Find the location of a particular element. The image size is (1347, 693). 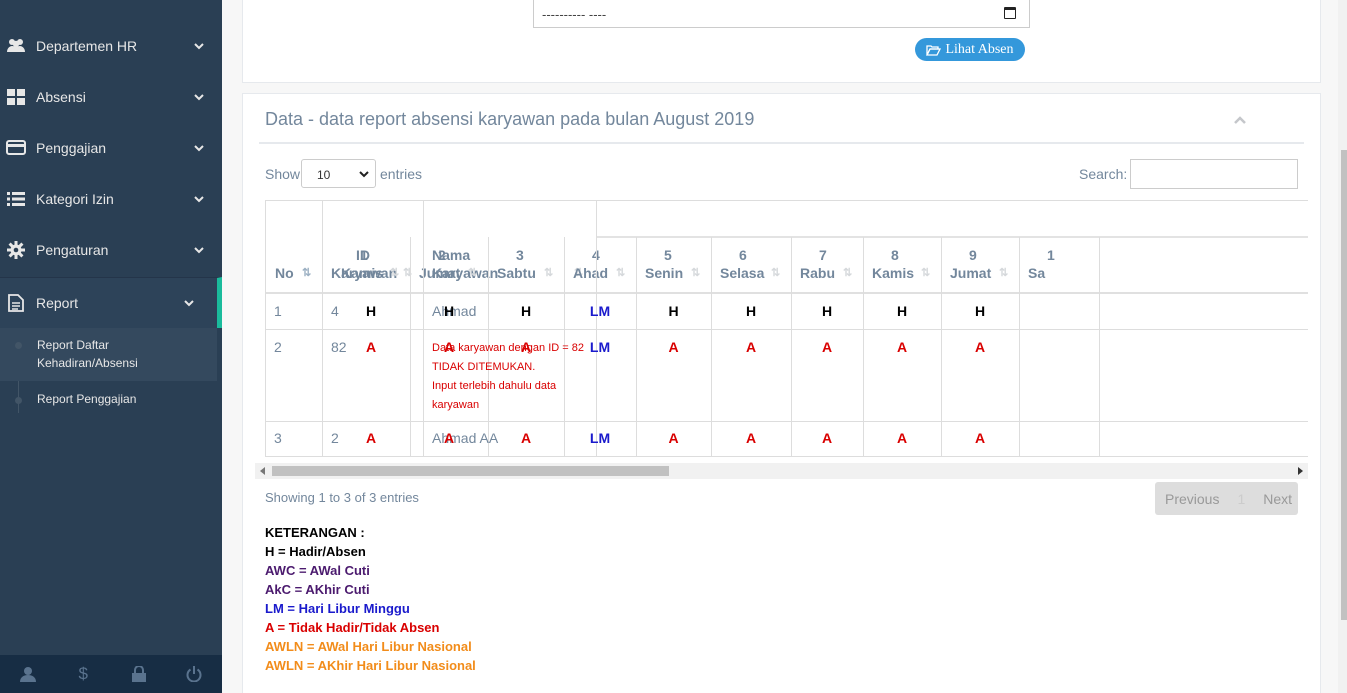

scroll-right-icon is located at coordinates (1300, 471).